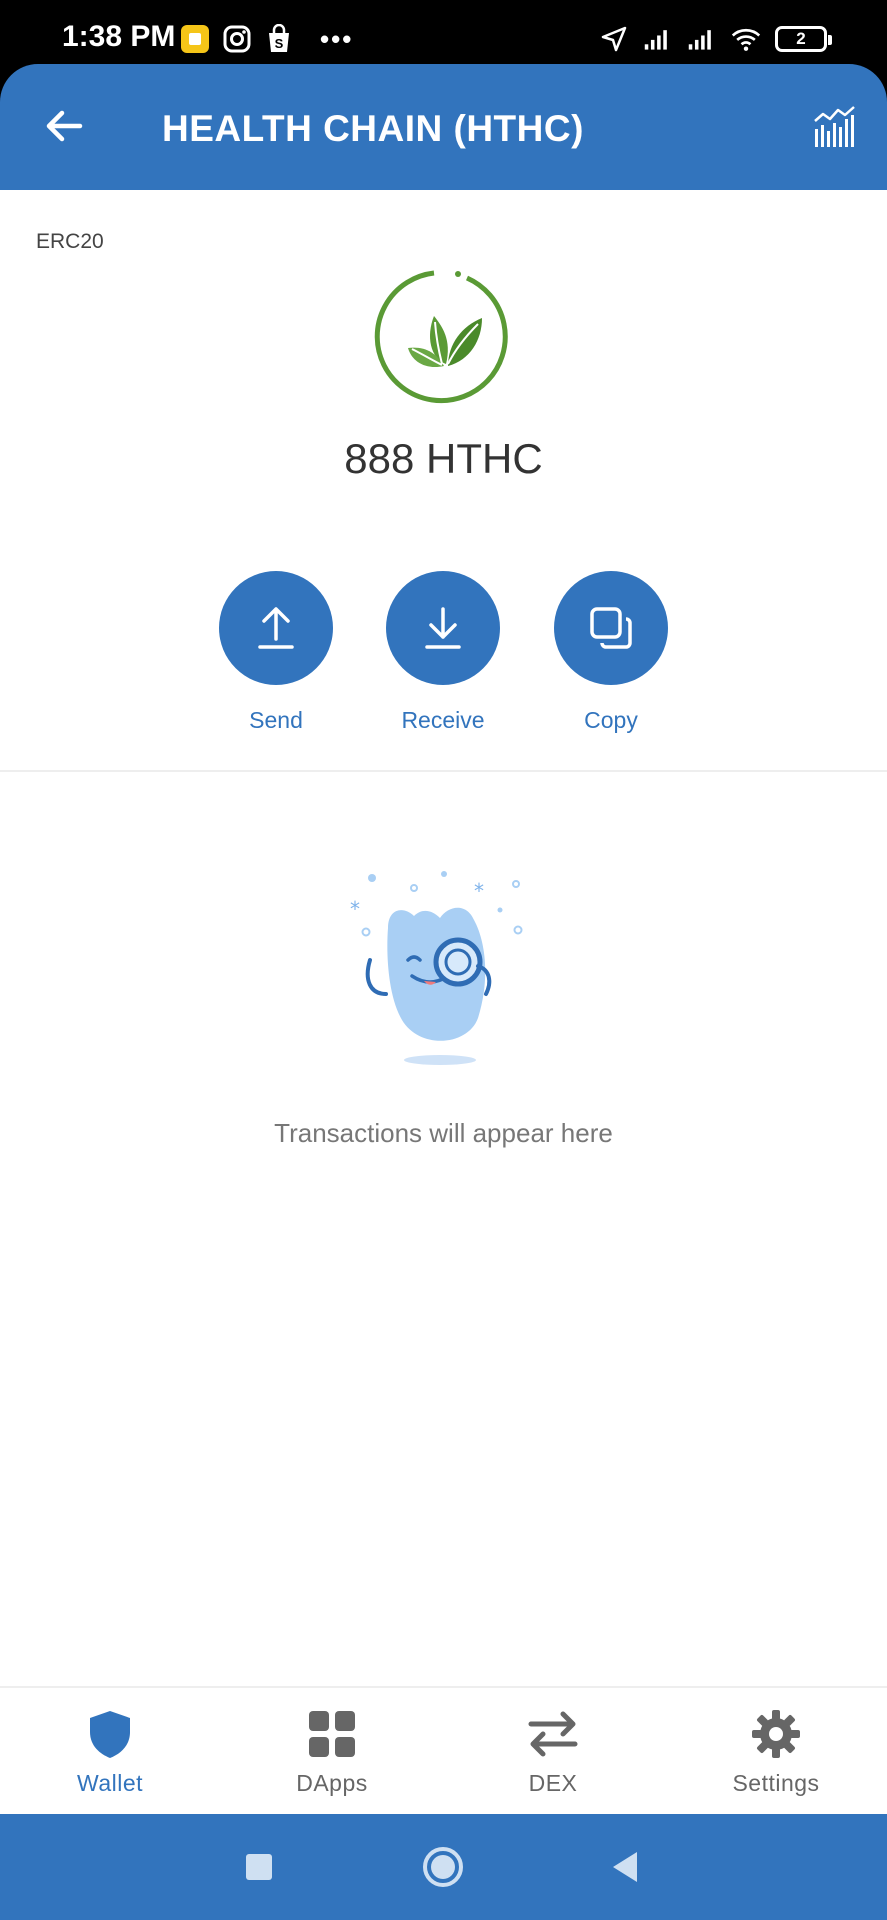 The height and width of the screenshot is (1920, 887). What do you see at coordinates (625, 1867) in the screenshot?
I see `back-triangle-icon` at bounding box center [625, 1867].